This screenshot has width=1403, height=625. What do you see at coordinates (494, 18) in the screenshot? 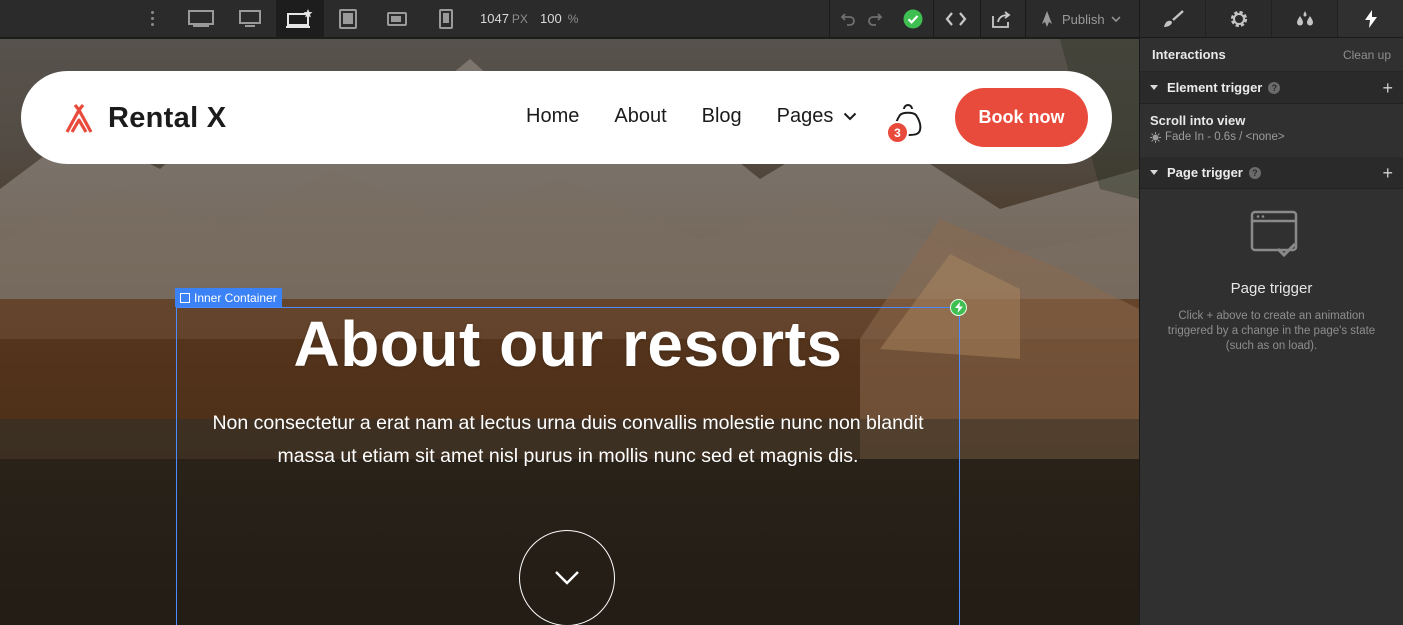
I see `canvas-width-value: 1047` at bounding box center [494, 18].